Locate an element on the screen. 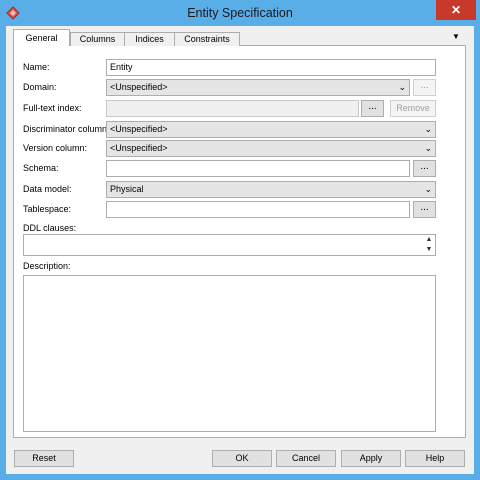 This screenshot has height=480, width=480. ddl-clauses-label: DDL clauses: is located at coordinates (50, 228).